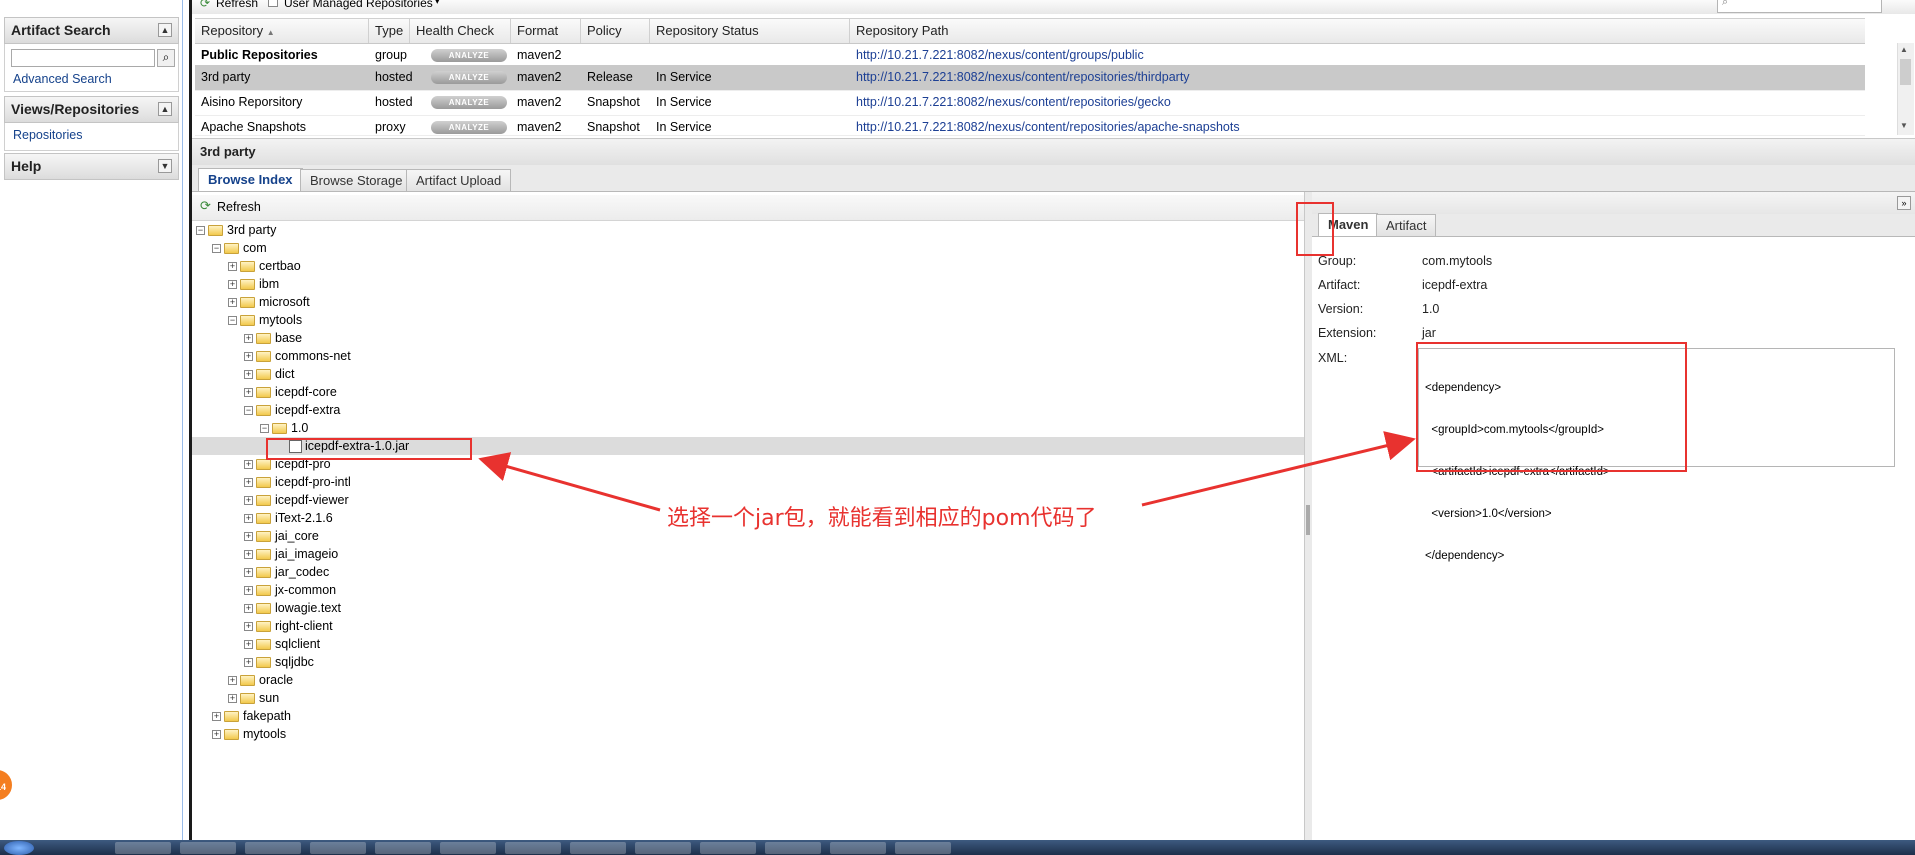 The height and width of the screenshot is (855, 1915). I want to click on annotation-text: 选择一个jar包，就能看到相应的pom代码了, so click(882, 518).